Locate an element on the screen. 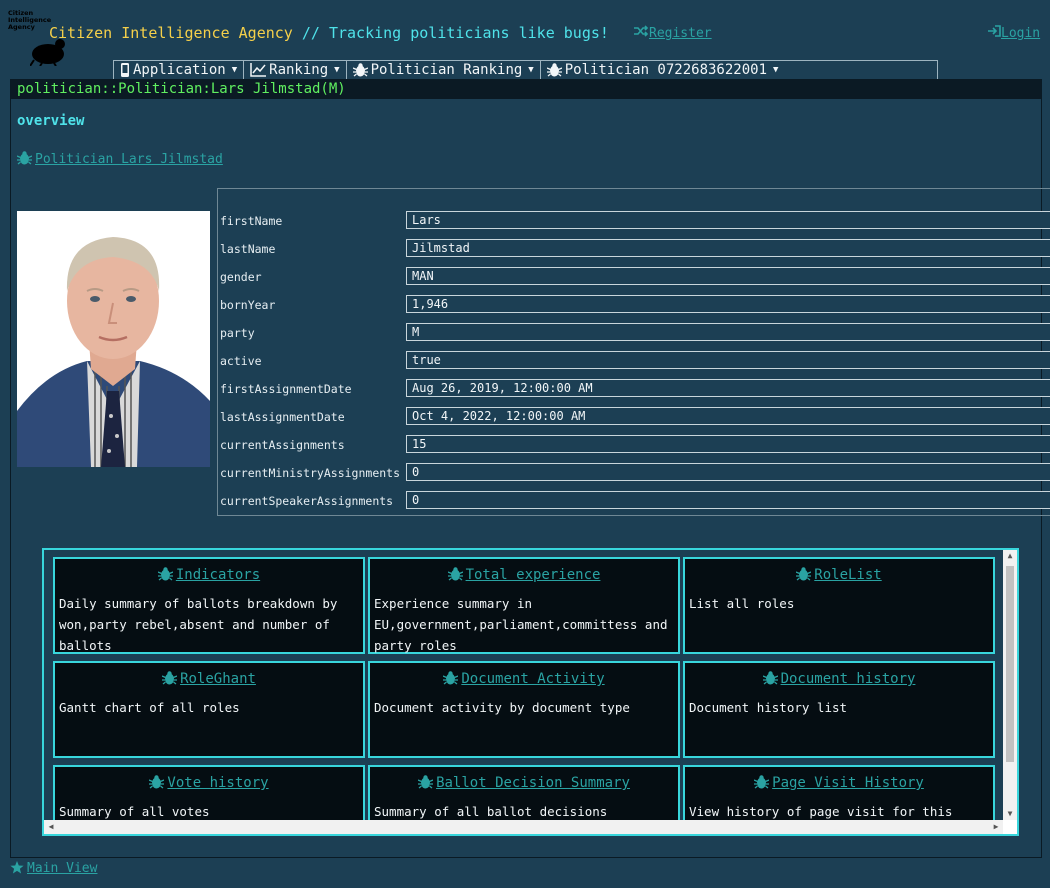  attr-value-field: Aug 26, 2019, 12:00:00 AM is located at coordinates (728, 388).